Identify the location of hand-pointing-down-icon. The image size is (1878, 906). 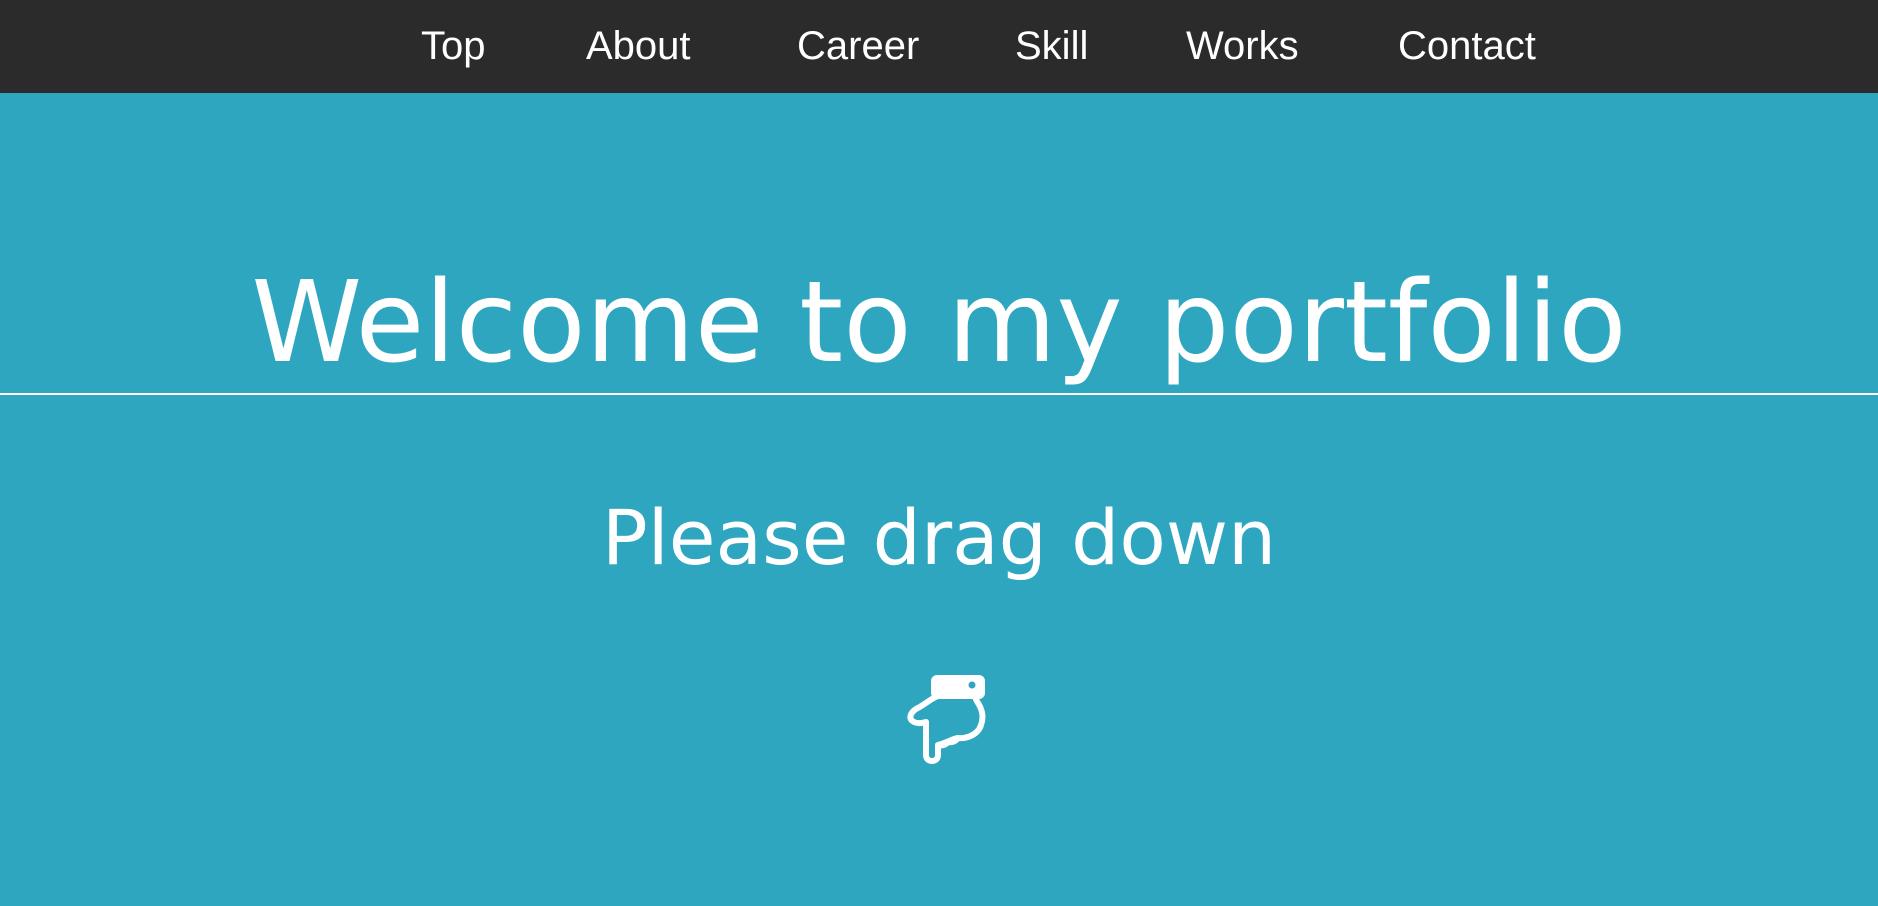
(946, 719).